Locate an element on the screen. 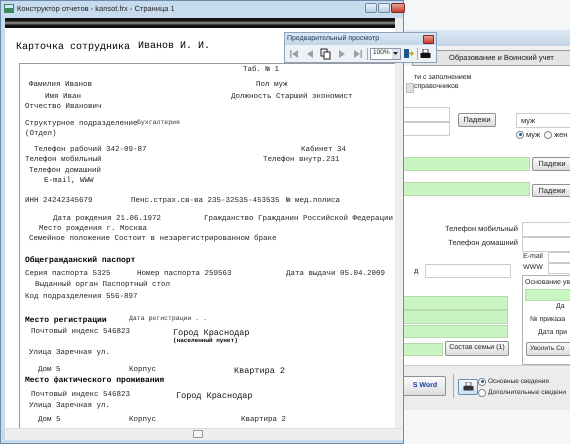 This screenshot has height=444, width=570. minimize-button is located at coordinates (371, 8).